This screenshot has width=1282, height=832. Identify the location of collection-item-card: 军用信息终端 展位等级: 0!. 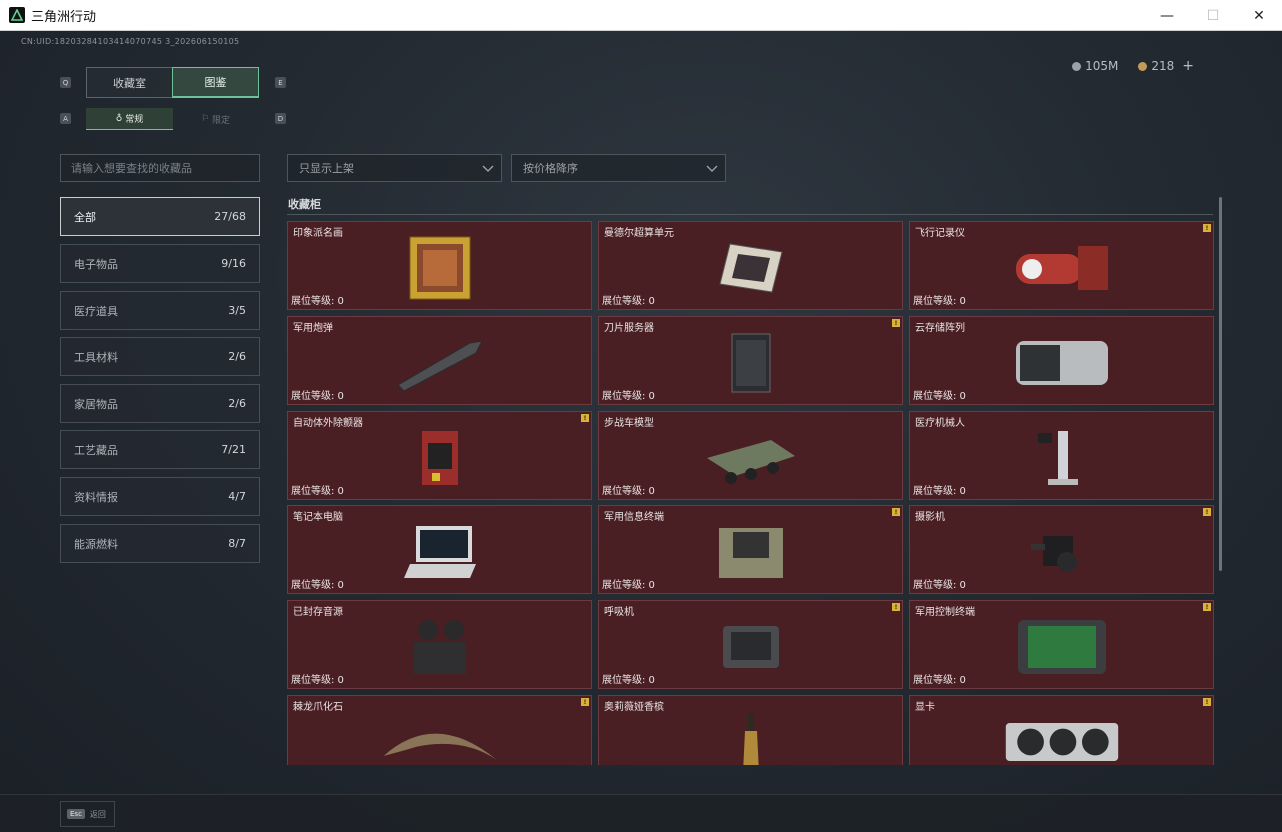
(750, 549).